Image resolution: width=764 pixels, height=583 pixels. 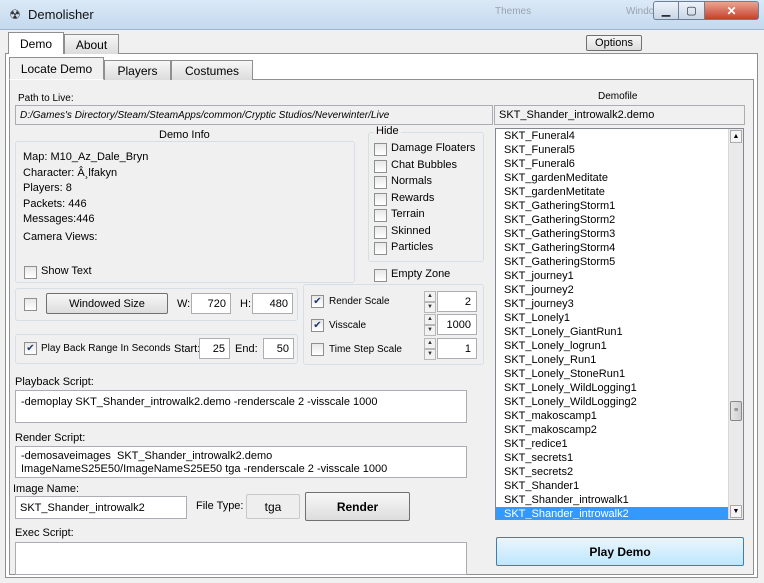 I want to click on list-item: SKT_GatheringStorm3, so click(x=612, y=234).